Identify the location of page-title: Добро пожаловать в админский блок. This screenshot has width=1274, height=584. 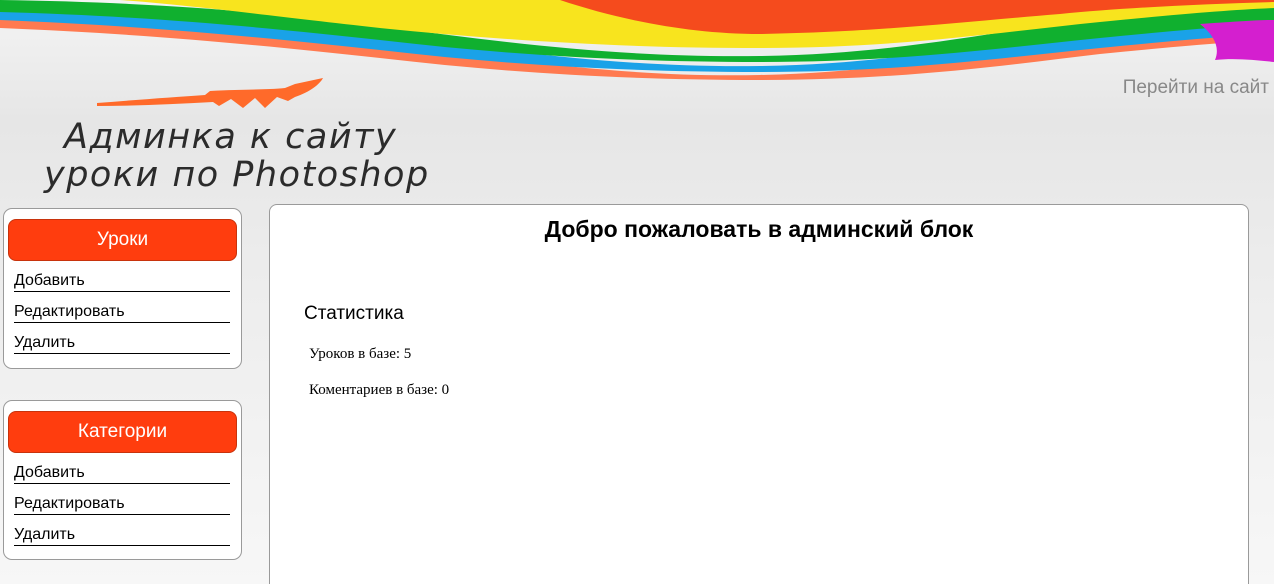
(759, 229).